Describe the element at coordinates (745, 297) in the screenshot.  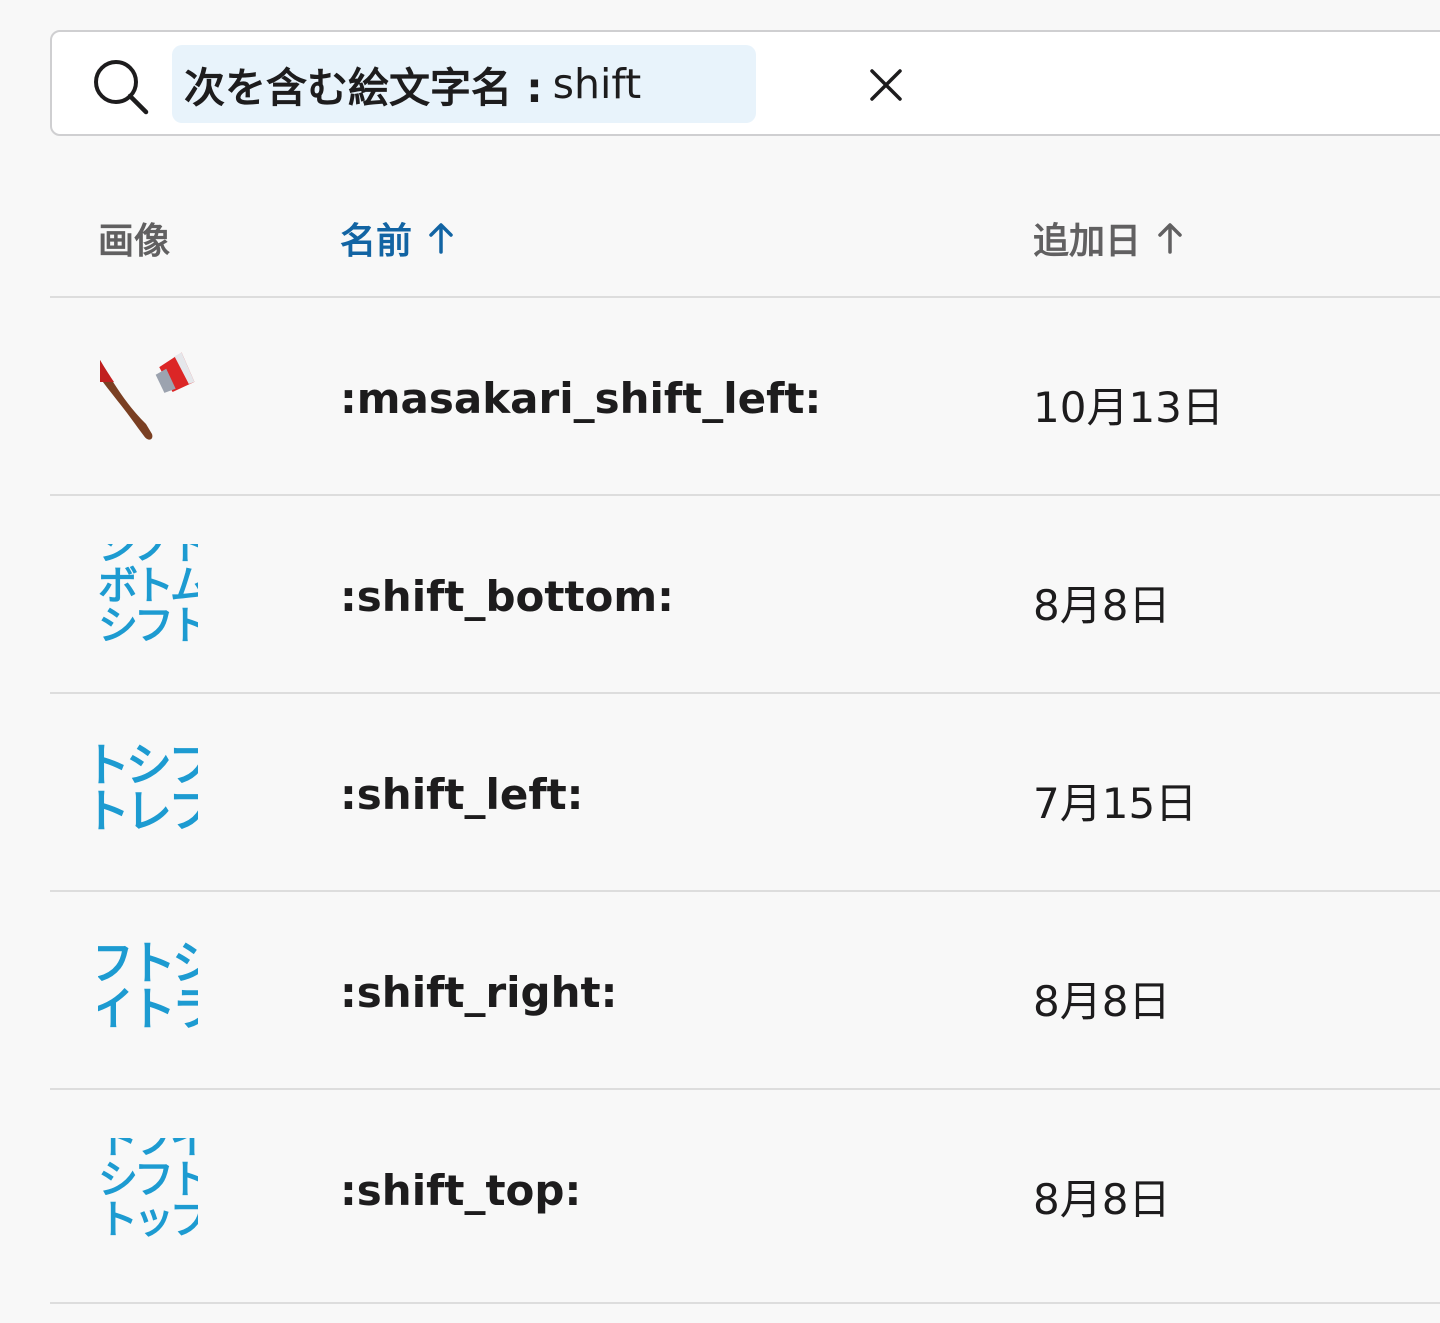
I see `header-divider` at that location.